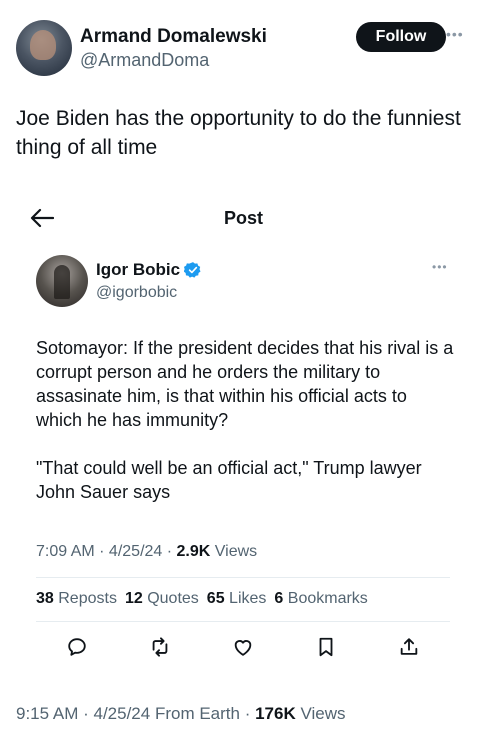  What do you see at coordinates (87, 598) in the screenshot?
I see `reposts-label: Reposts` at bounding box center [87, 598].